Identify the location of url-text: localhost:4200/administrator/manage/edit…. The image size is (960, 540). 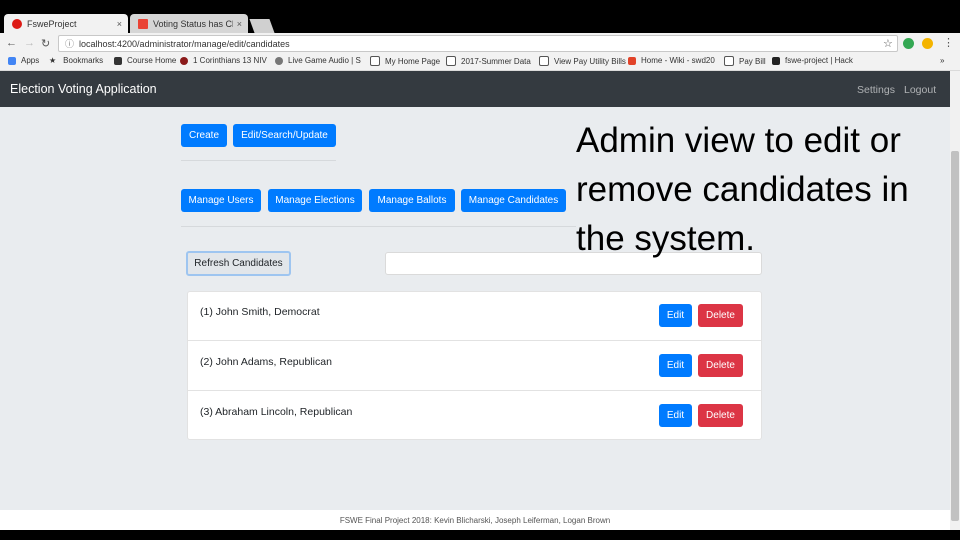
(184, 43).